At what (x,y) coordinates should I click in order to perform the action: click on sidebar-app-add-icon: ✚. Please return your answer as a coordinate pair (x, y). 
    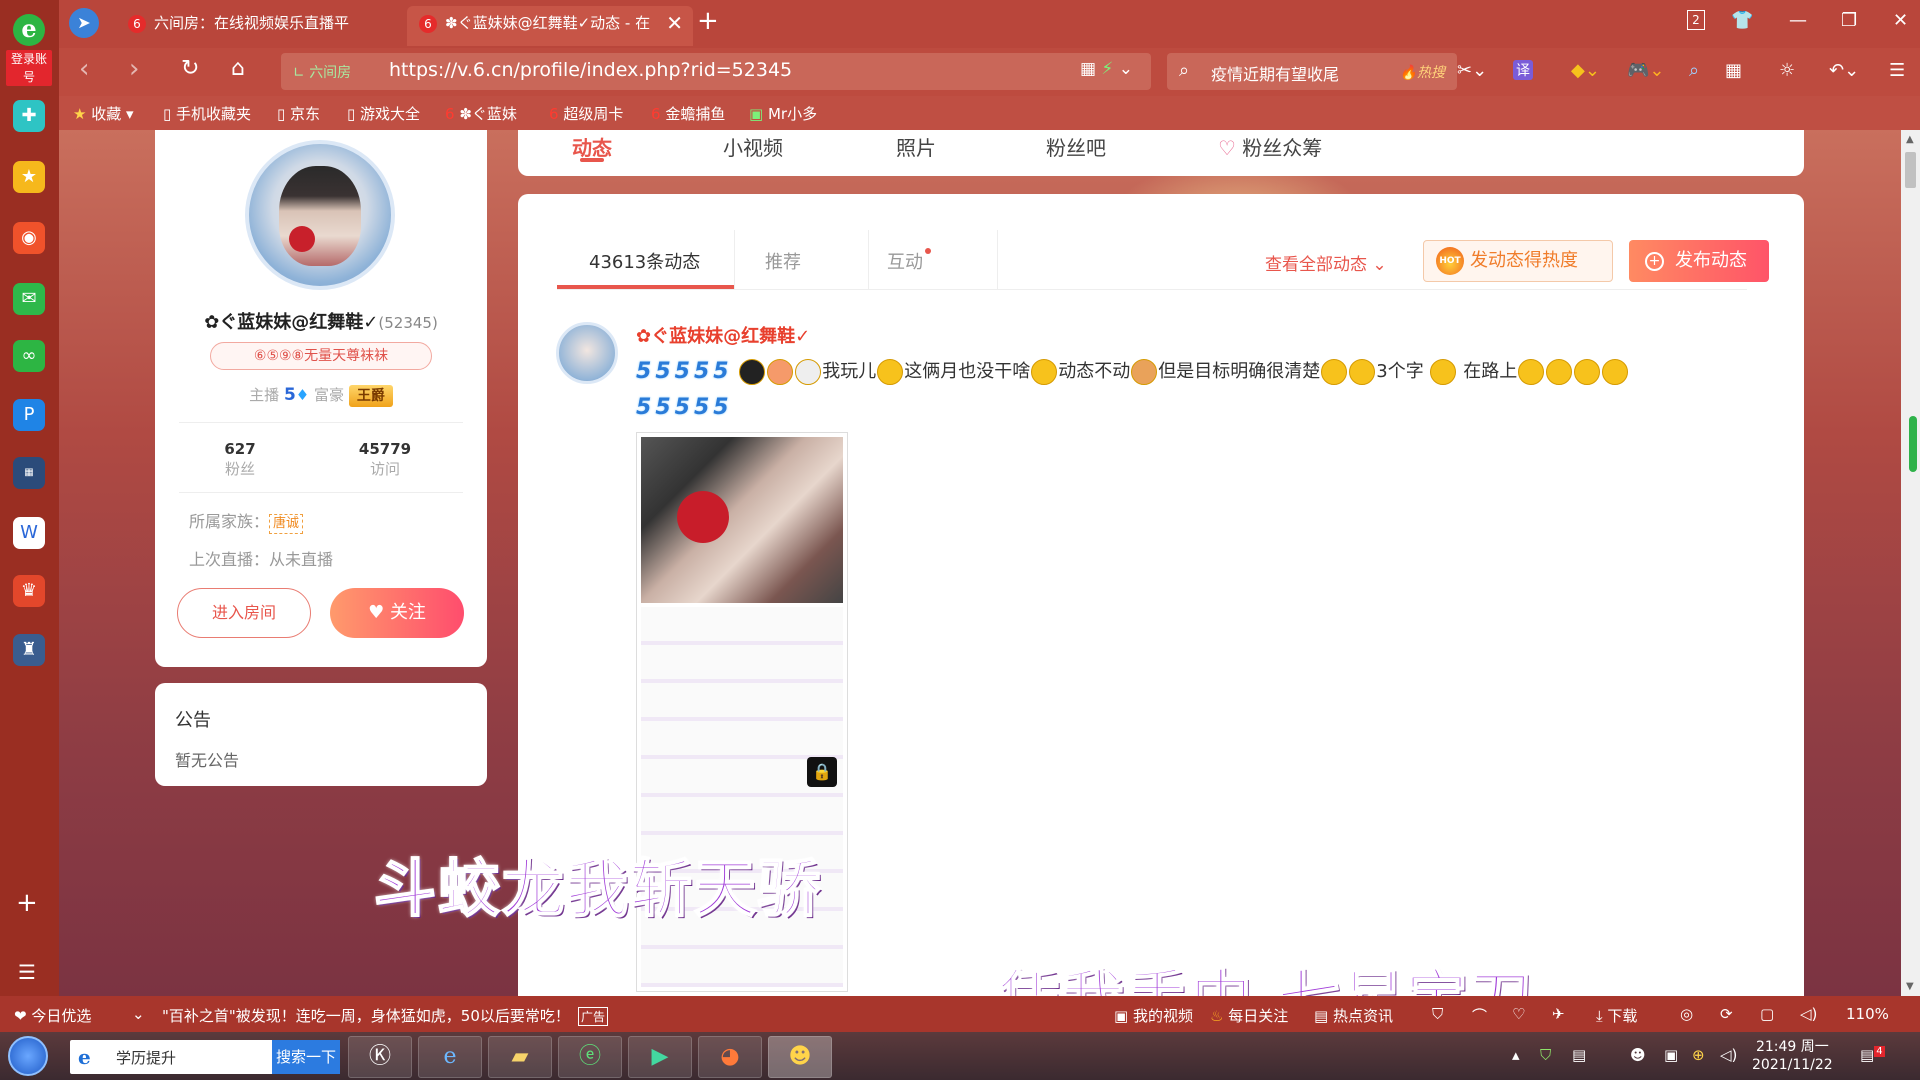
    Looking at the image, I should click on (29, 116).